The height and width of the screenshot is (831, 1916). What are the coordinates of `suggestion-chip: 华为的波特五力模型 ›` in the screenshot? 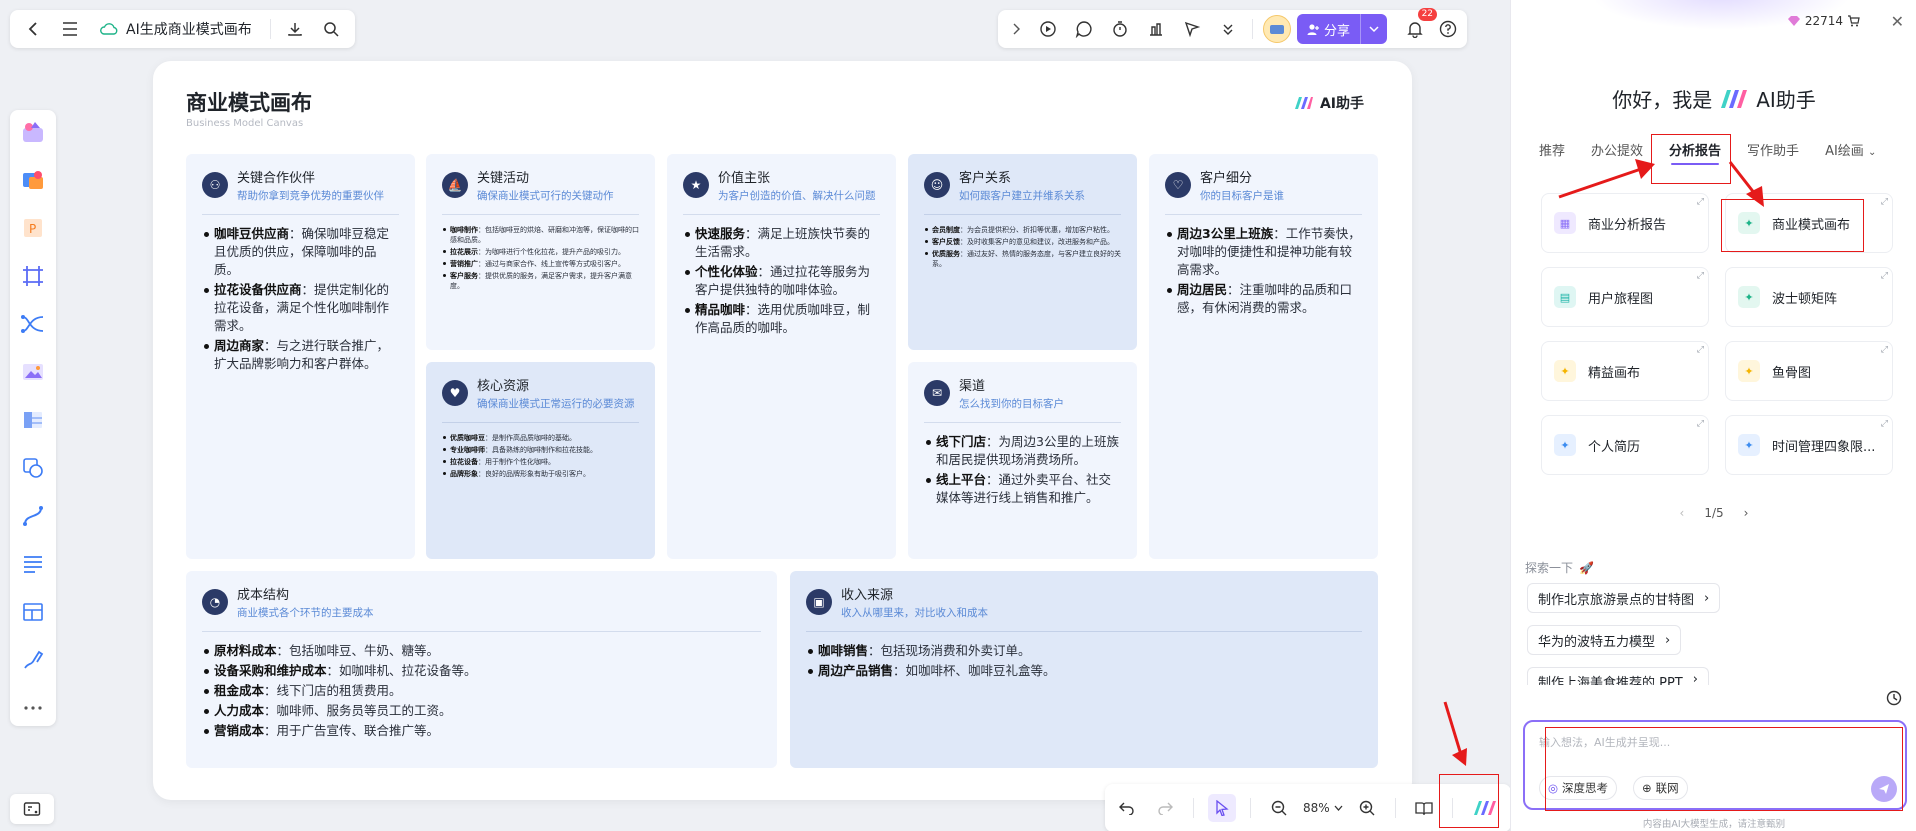 It's located at (1604, 640).